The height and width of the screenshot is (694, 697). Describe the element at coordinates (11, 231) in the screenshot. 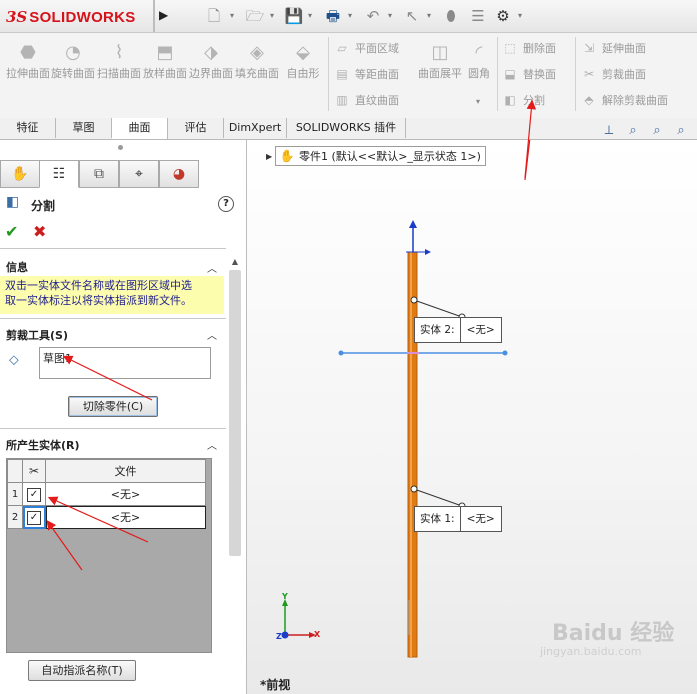

I see `ok-check-icon: ✔` at that location.